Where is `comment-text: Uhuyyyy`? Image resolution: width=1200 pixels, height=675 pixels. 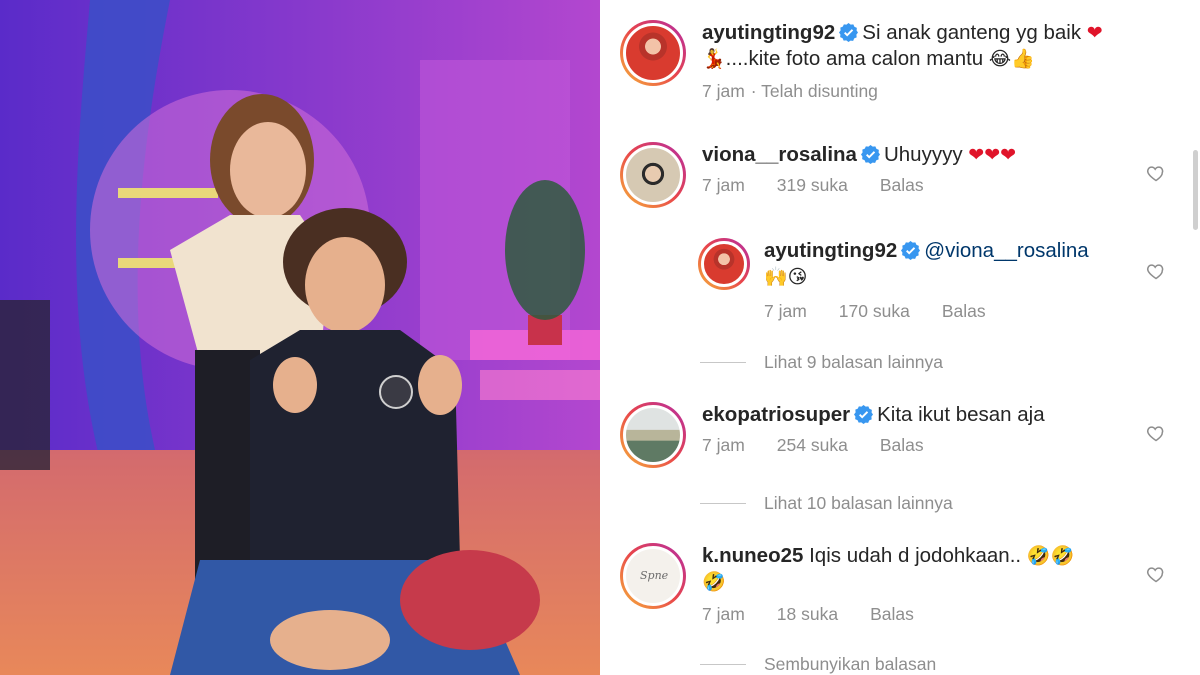
comment-text: Uhuyyyy is located at coordinates (923, 154).